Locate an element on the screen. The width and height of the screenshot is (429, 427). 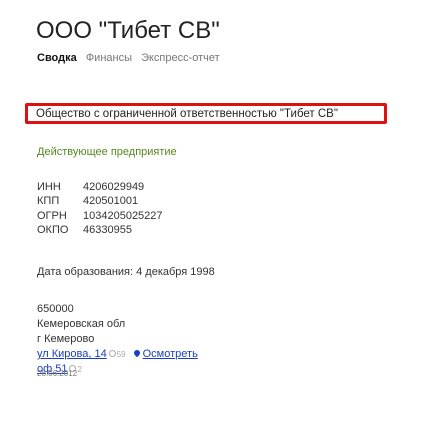
city: г Кемерово is located at coordinates (66, 339).